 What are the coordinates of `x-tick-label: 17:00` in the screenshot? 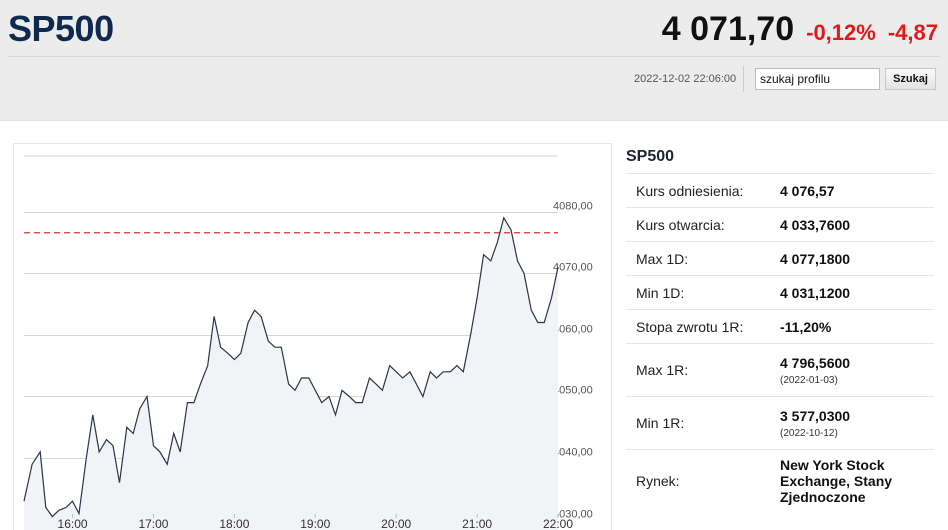 It's located at (153, 523).